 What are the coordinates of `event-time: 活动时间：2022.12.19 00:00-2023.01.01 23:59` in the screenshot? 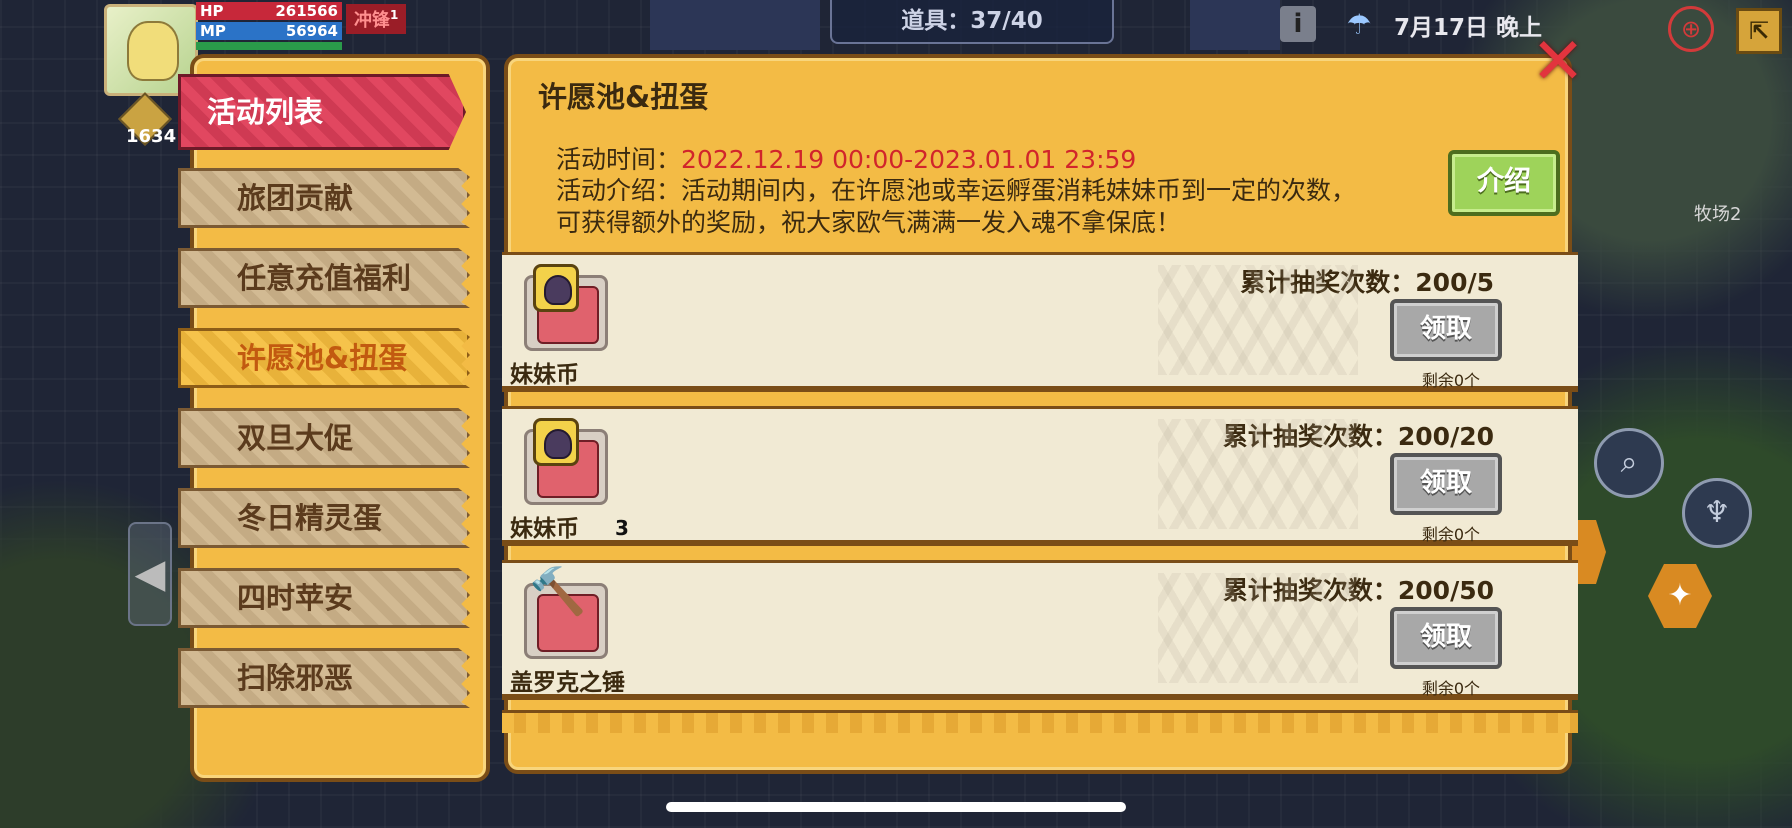 It's located at (846, 158).